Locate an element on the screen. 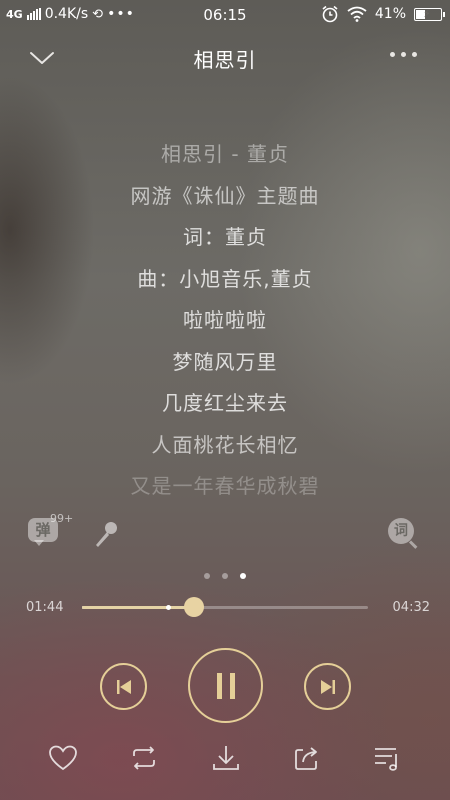  lyric-line: 网游《诛仙》主题曲 is located at coordinates (225, 195).